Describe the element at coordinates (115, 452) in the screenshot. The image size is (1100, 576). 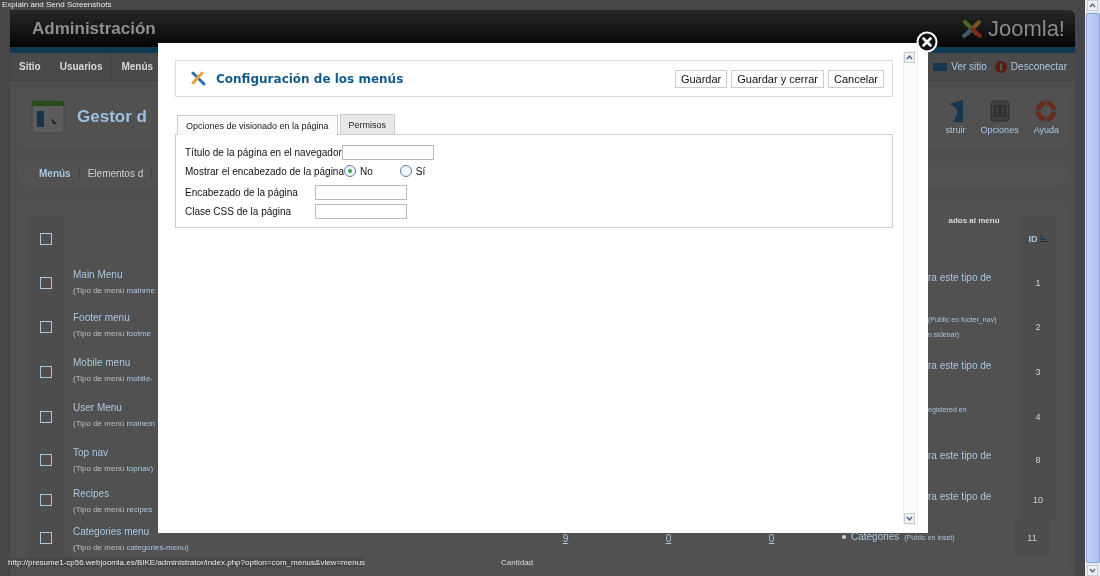
I see `menu-title-link: Top nav` at that location.